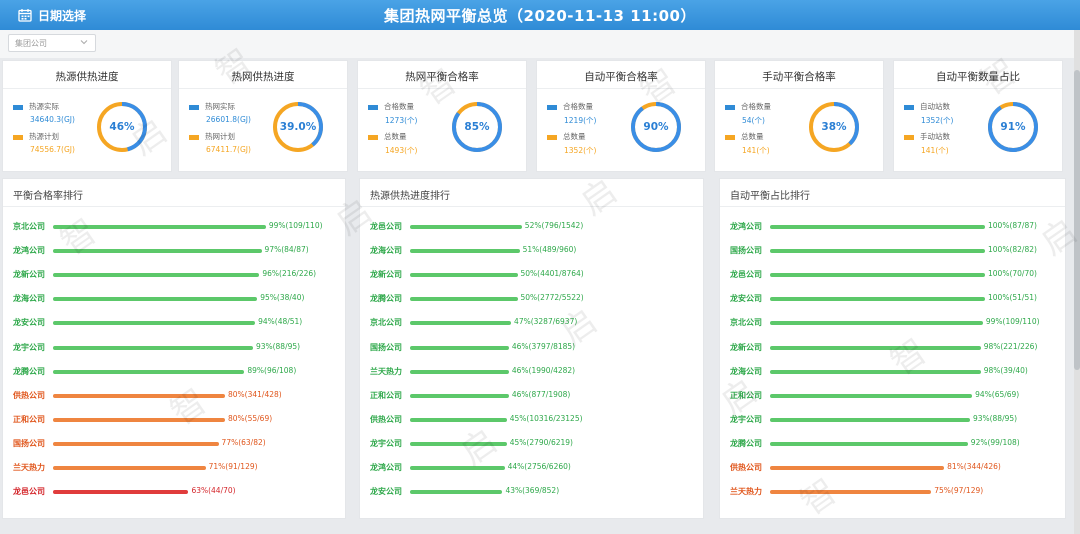 The width and height of the screenshot is (1080, 534). What do you see at coordinates (799, 77) in the screenshot?
I see `kpi-title: 手动平衡合格率` at bounding box center [799, 77].